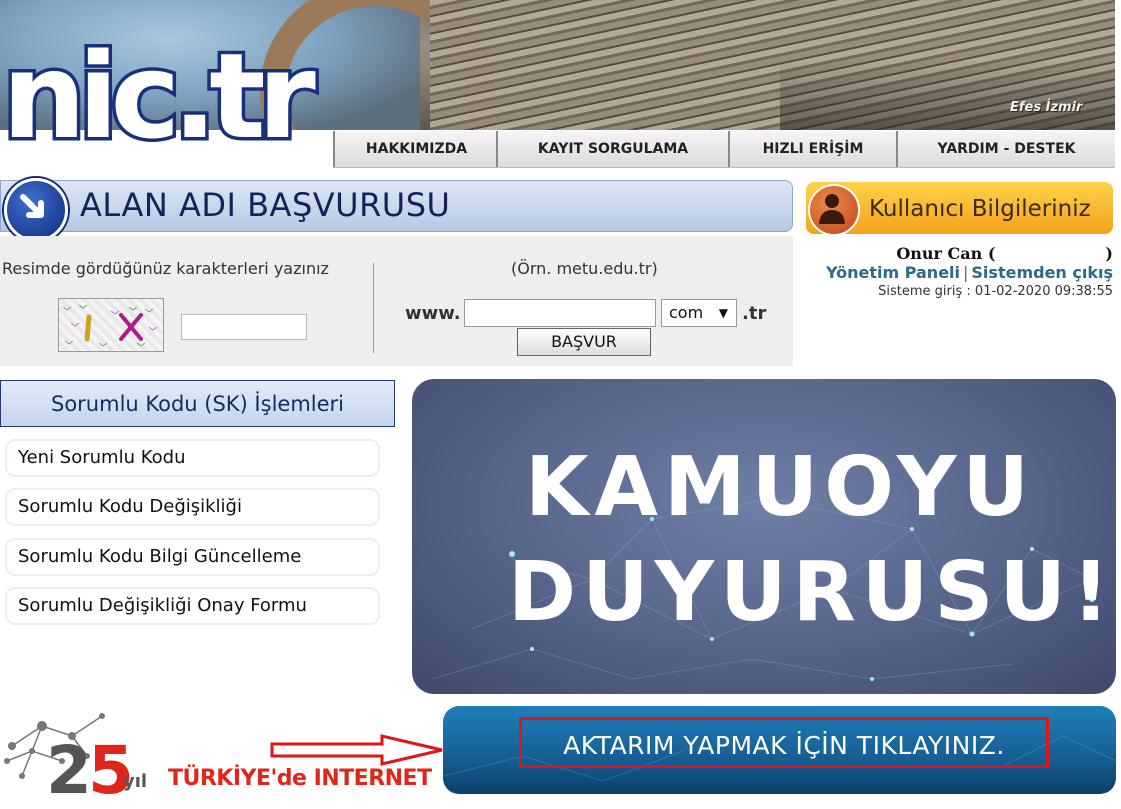 This screenshot has height=809, width=1121. I want to click on apply-button: BAŞVUR, so click(584, 342).